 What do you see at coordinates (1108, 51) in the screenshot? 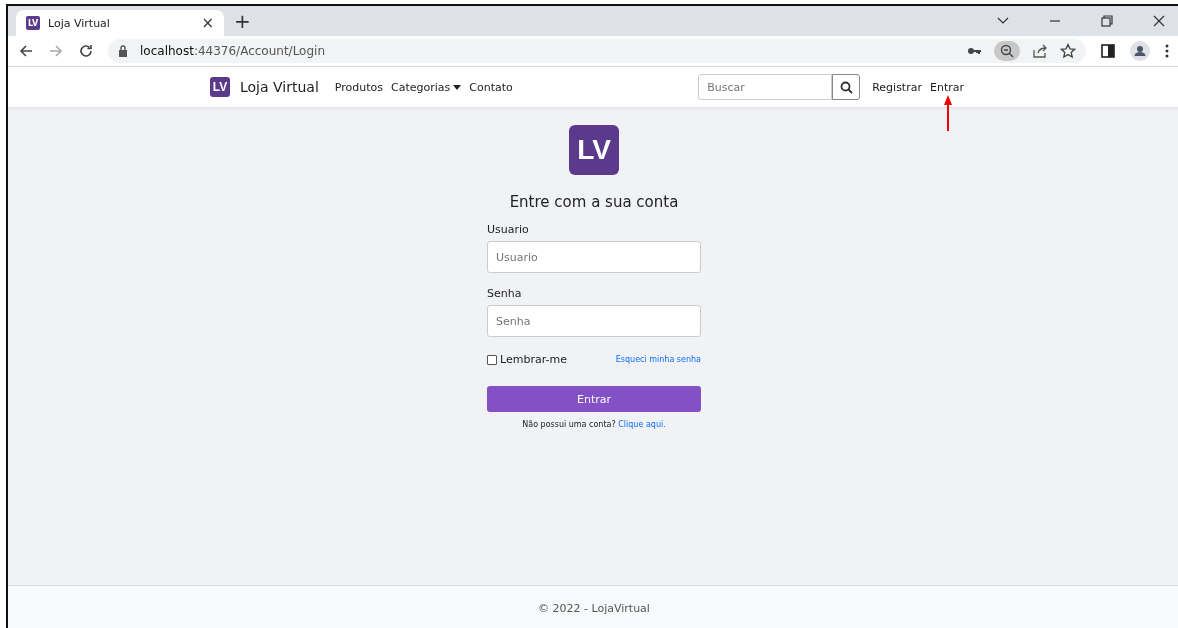
I see `side-panel-icon` at bounding box center [1108, 51].